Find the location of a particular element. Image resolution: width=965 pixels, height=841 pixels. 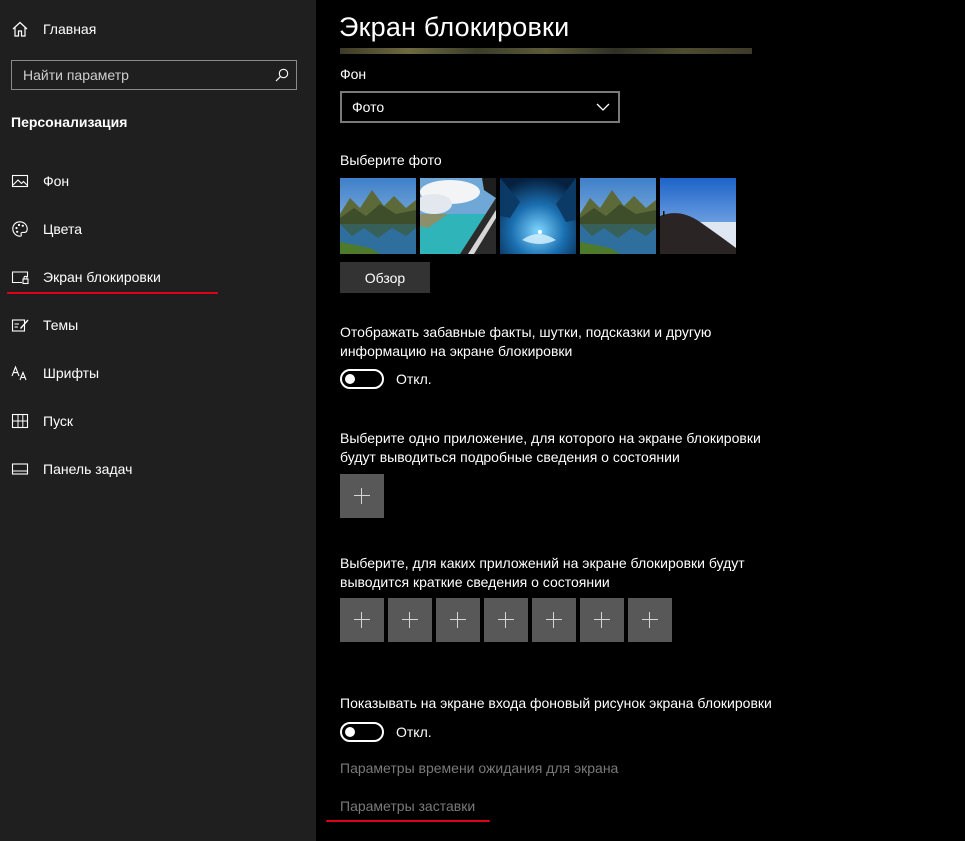

home-link: Главная is located at coordinates (53, 29).